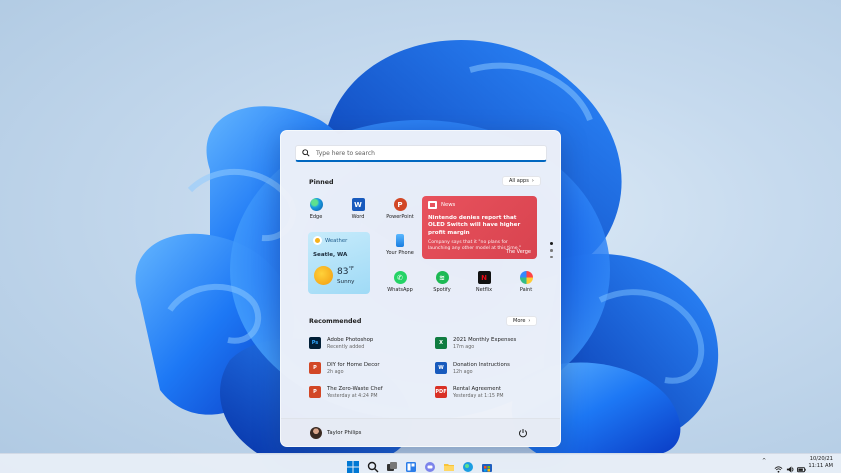  Describe the element at coordinates (801, 466) in the screenshot. I see `battery-icon` at that location.